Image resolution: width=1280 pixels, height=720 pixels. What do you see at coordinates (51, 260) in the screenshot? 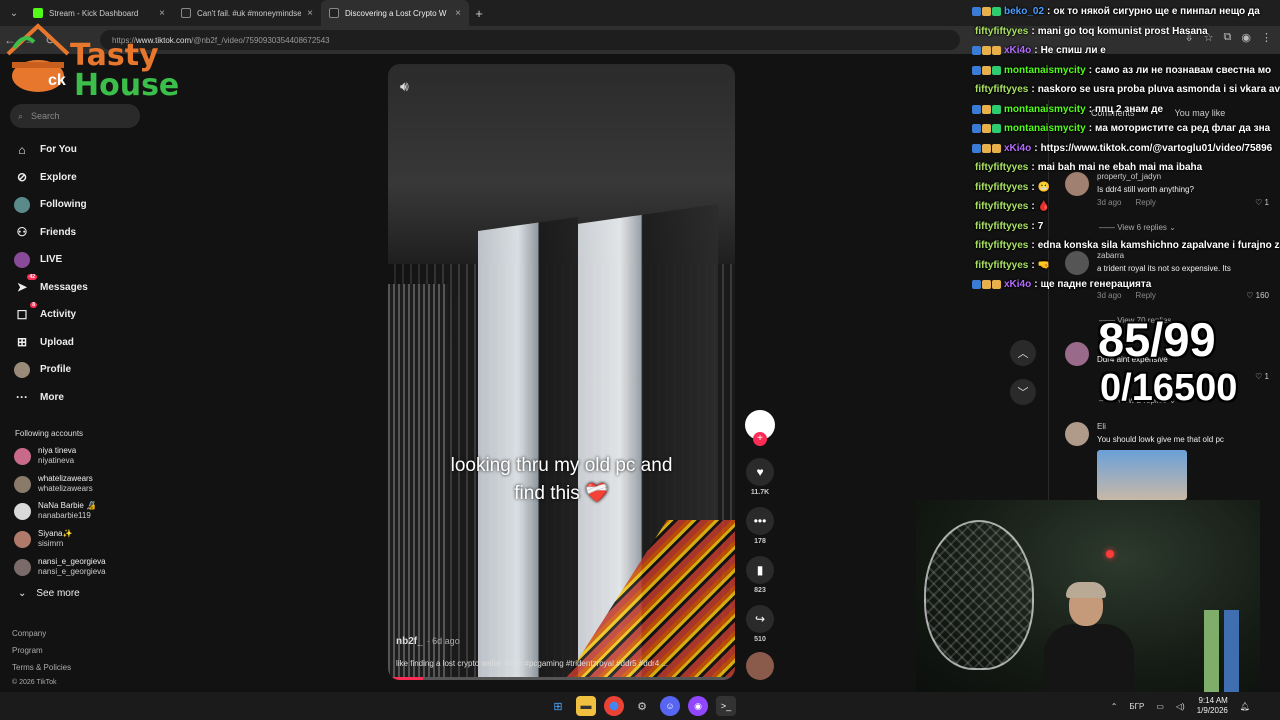
I see `sidebar-item-live: LIVE` at bounding box center [51, 260].